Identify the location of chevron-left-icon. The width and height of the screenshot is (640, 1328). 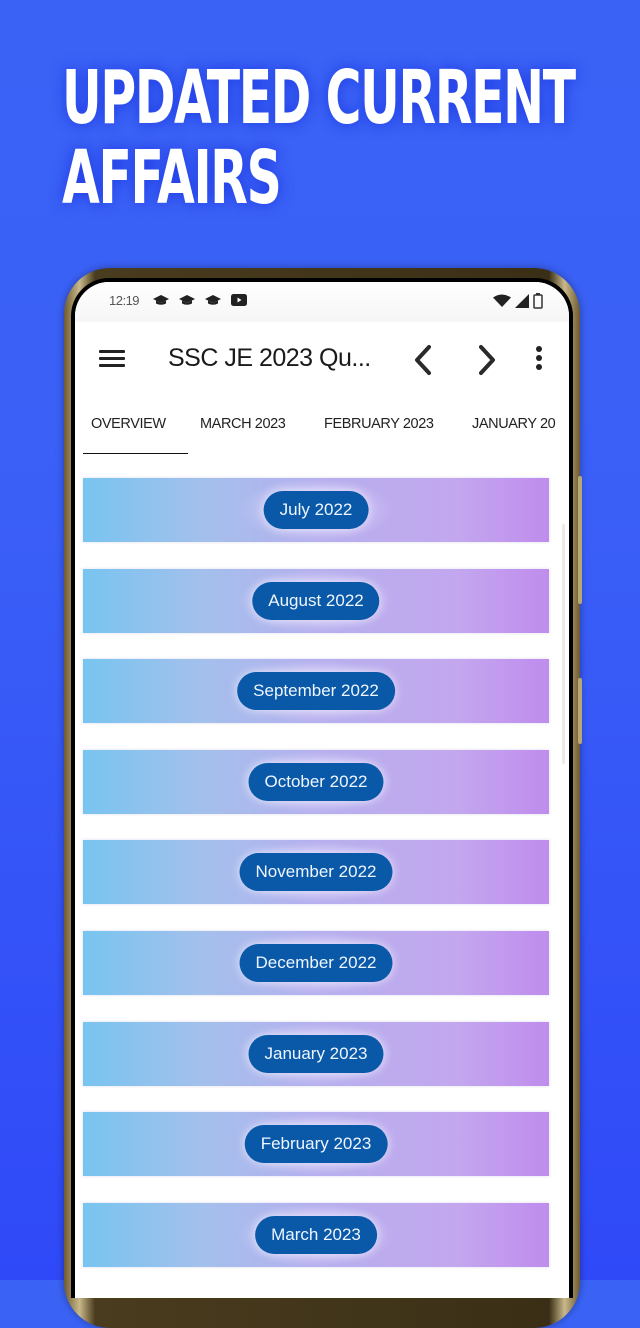
(424, 360).